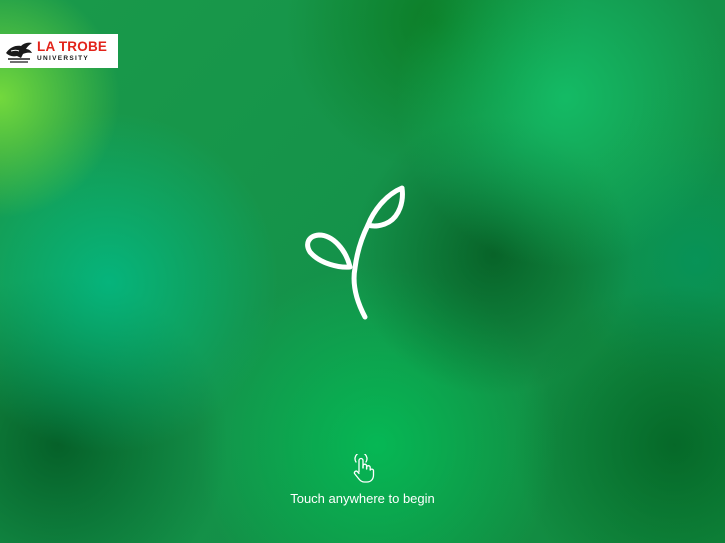  I want to click on touch-prompt-text: Touch anywhere to begin, so click(362, 498).